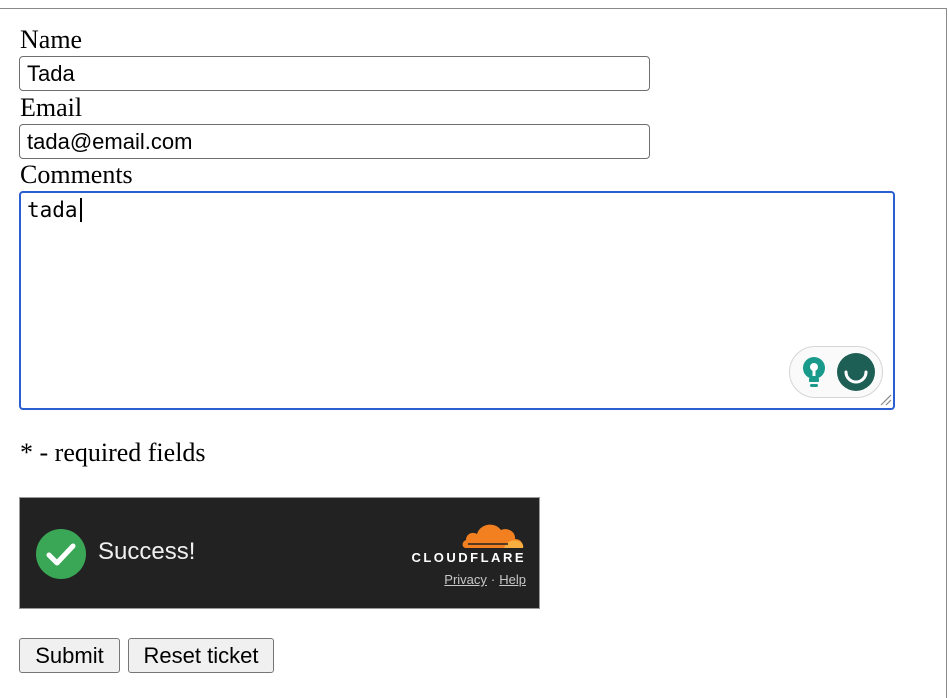 This screenshot has height=698, width=949. What do you see at coordinates (51, 107) in the screenshot?
I see `email-label: Email` at bounding box center [51, 107].